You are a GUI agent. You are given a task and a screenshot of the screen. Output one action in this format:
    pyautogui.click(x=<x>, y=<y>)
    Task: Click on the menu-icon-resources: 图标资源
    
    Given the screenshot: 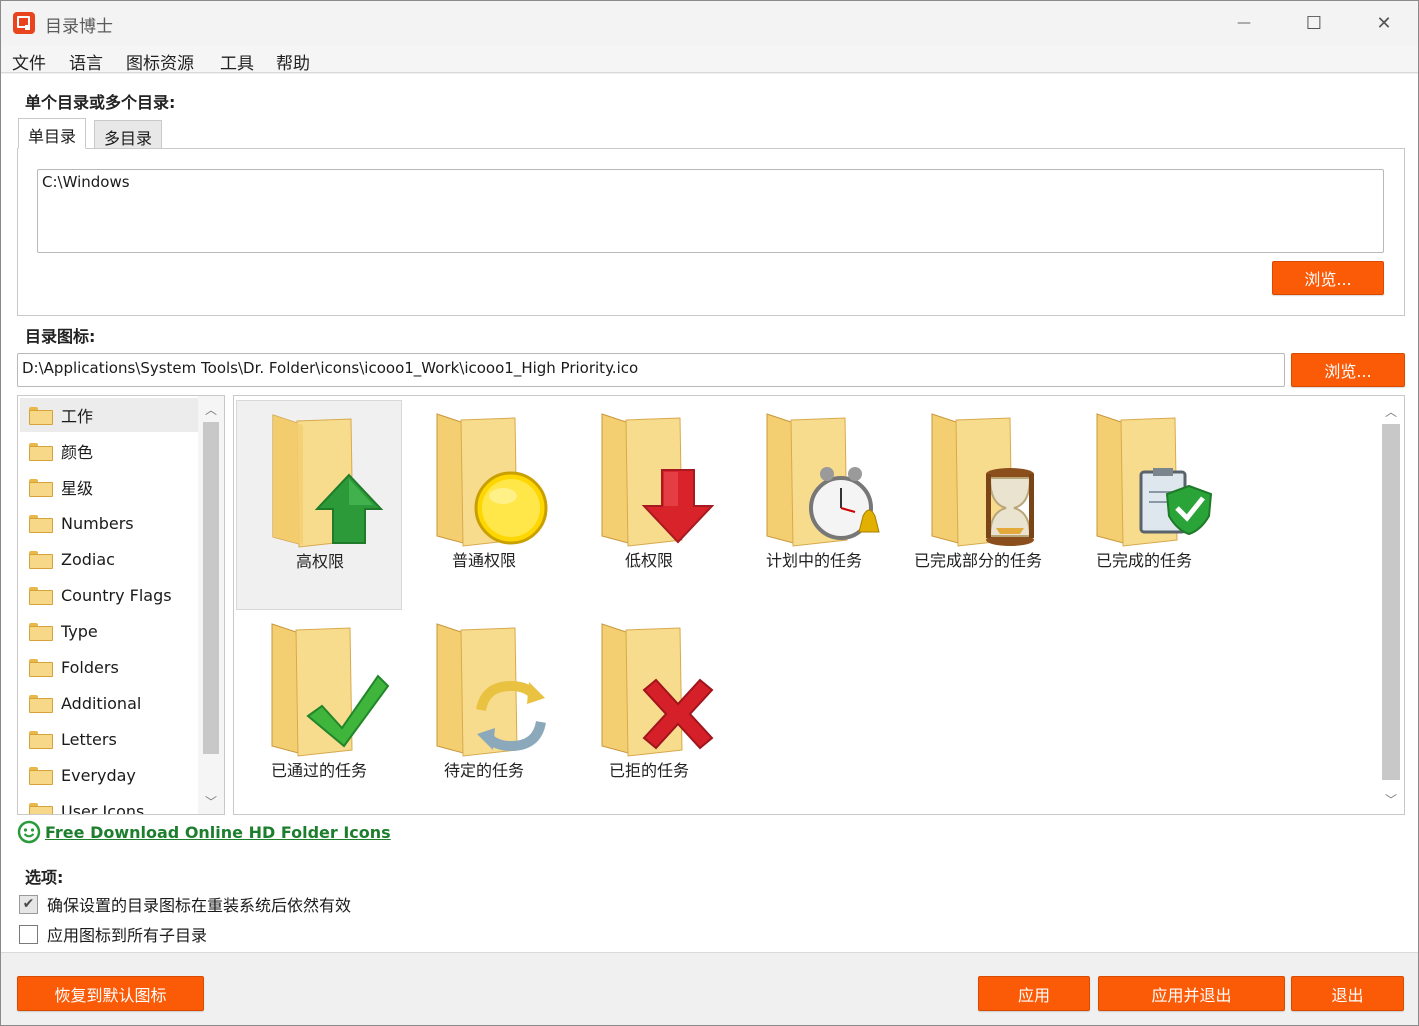 What is the action you would take?
    pyautogui.click(x=160, y=61)
    